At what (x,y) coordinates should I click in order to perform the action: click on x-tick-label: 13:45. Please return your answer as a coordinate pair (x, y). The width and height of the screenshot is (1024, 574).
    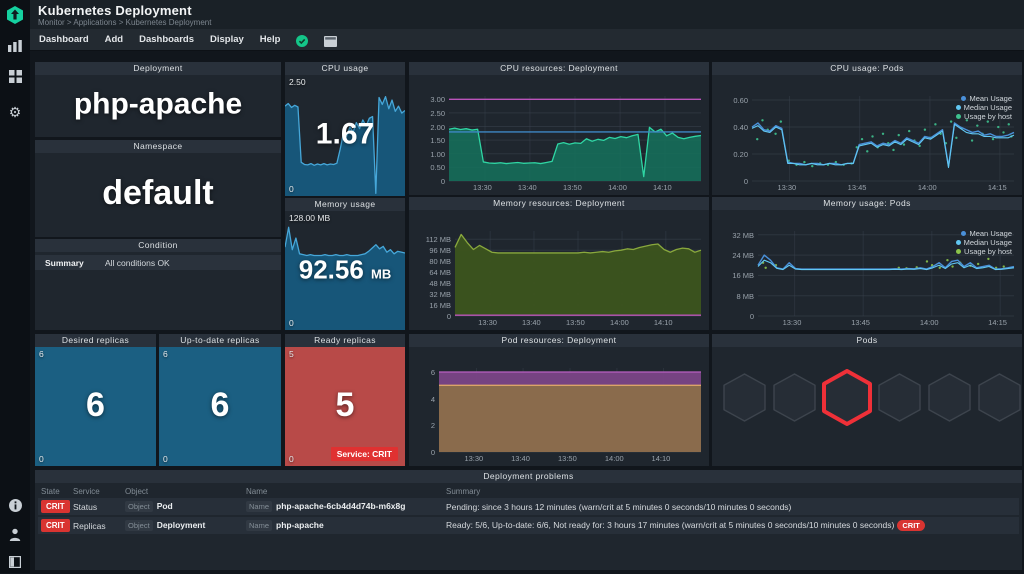
    Looking at the image, I should click on (860, 322).